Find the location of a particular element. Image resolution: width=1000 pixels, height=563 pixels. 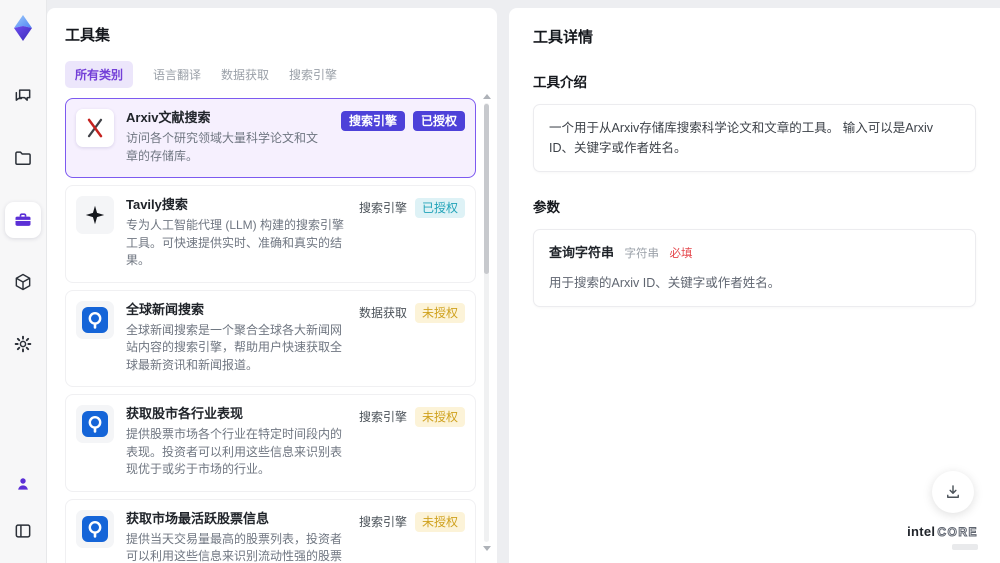

detail-title: 工具详情 is located at coordinates (563, 37).